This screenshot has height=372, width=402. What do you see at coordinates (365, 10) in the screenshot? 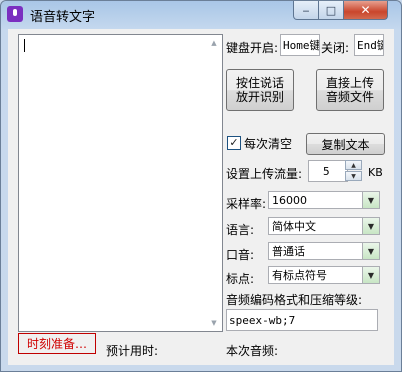
I see `close-button: ✕` at bounding box center [365, 10].